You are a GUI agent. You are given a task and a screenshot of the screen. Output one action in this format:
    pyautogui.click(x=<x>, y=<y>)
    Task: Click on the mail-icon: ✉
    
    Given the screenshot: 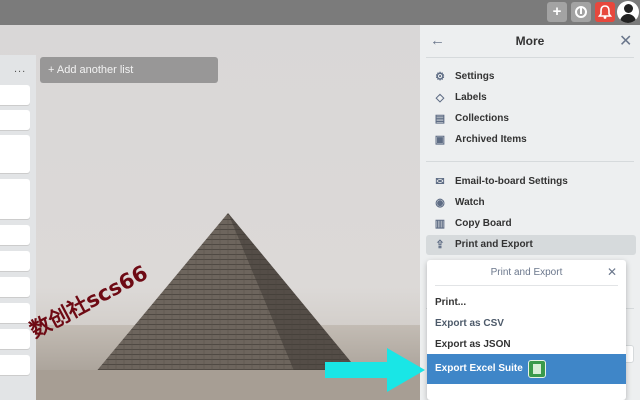 What is the action you would take?
    pyautogui.click(x=440, y=182)
    